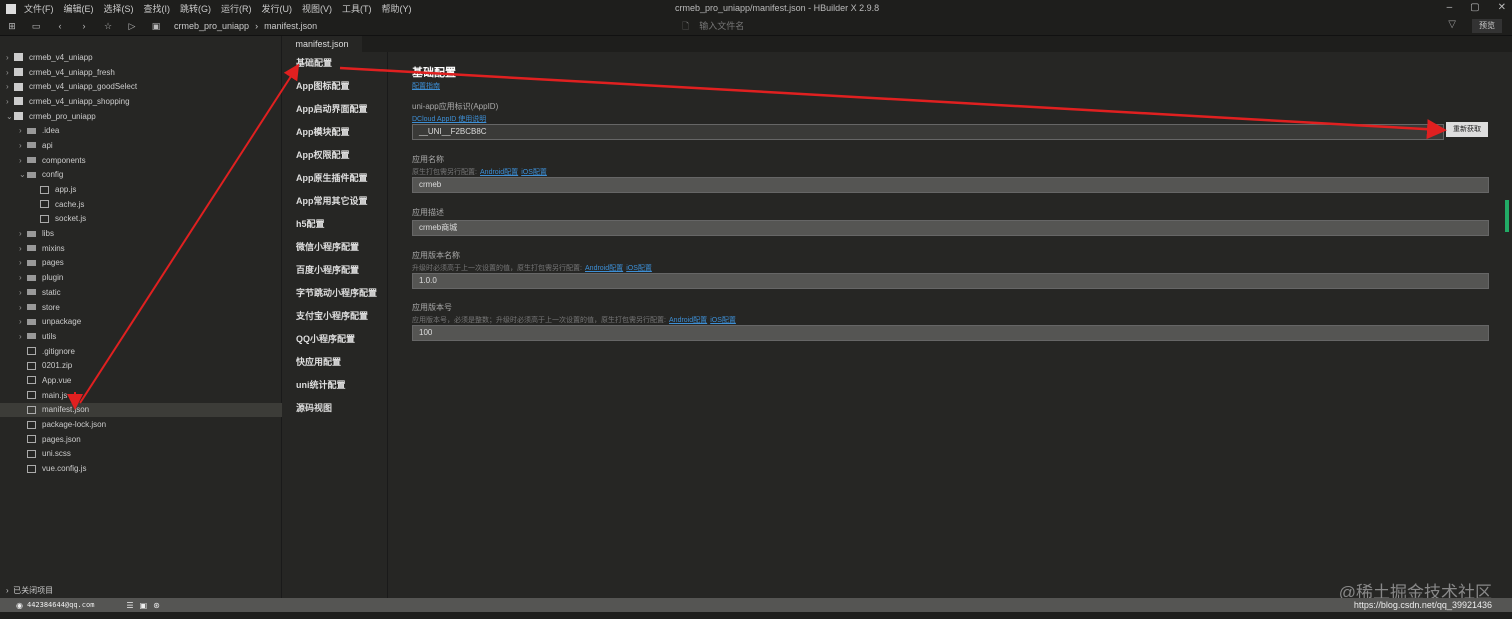 Image resolution: width=1512 pixels, height=619 pixels. I want to click on app-name-field: crmeb, so click(950, 185).